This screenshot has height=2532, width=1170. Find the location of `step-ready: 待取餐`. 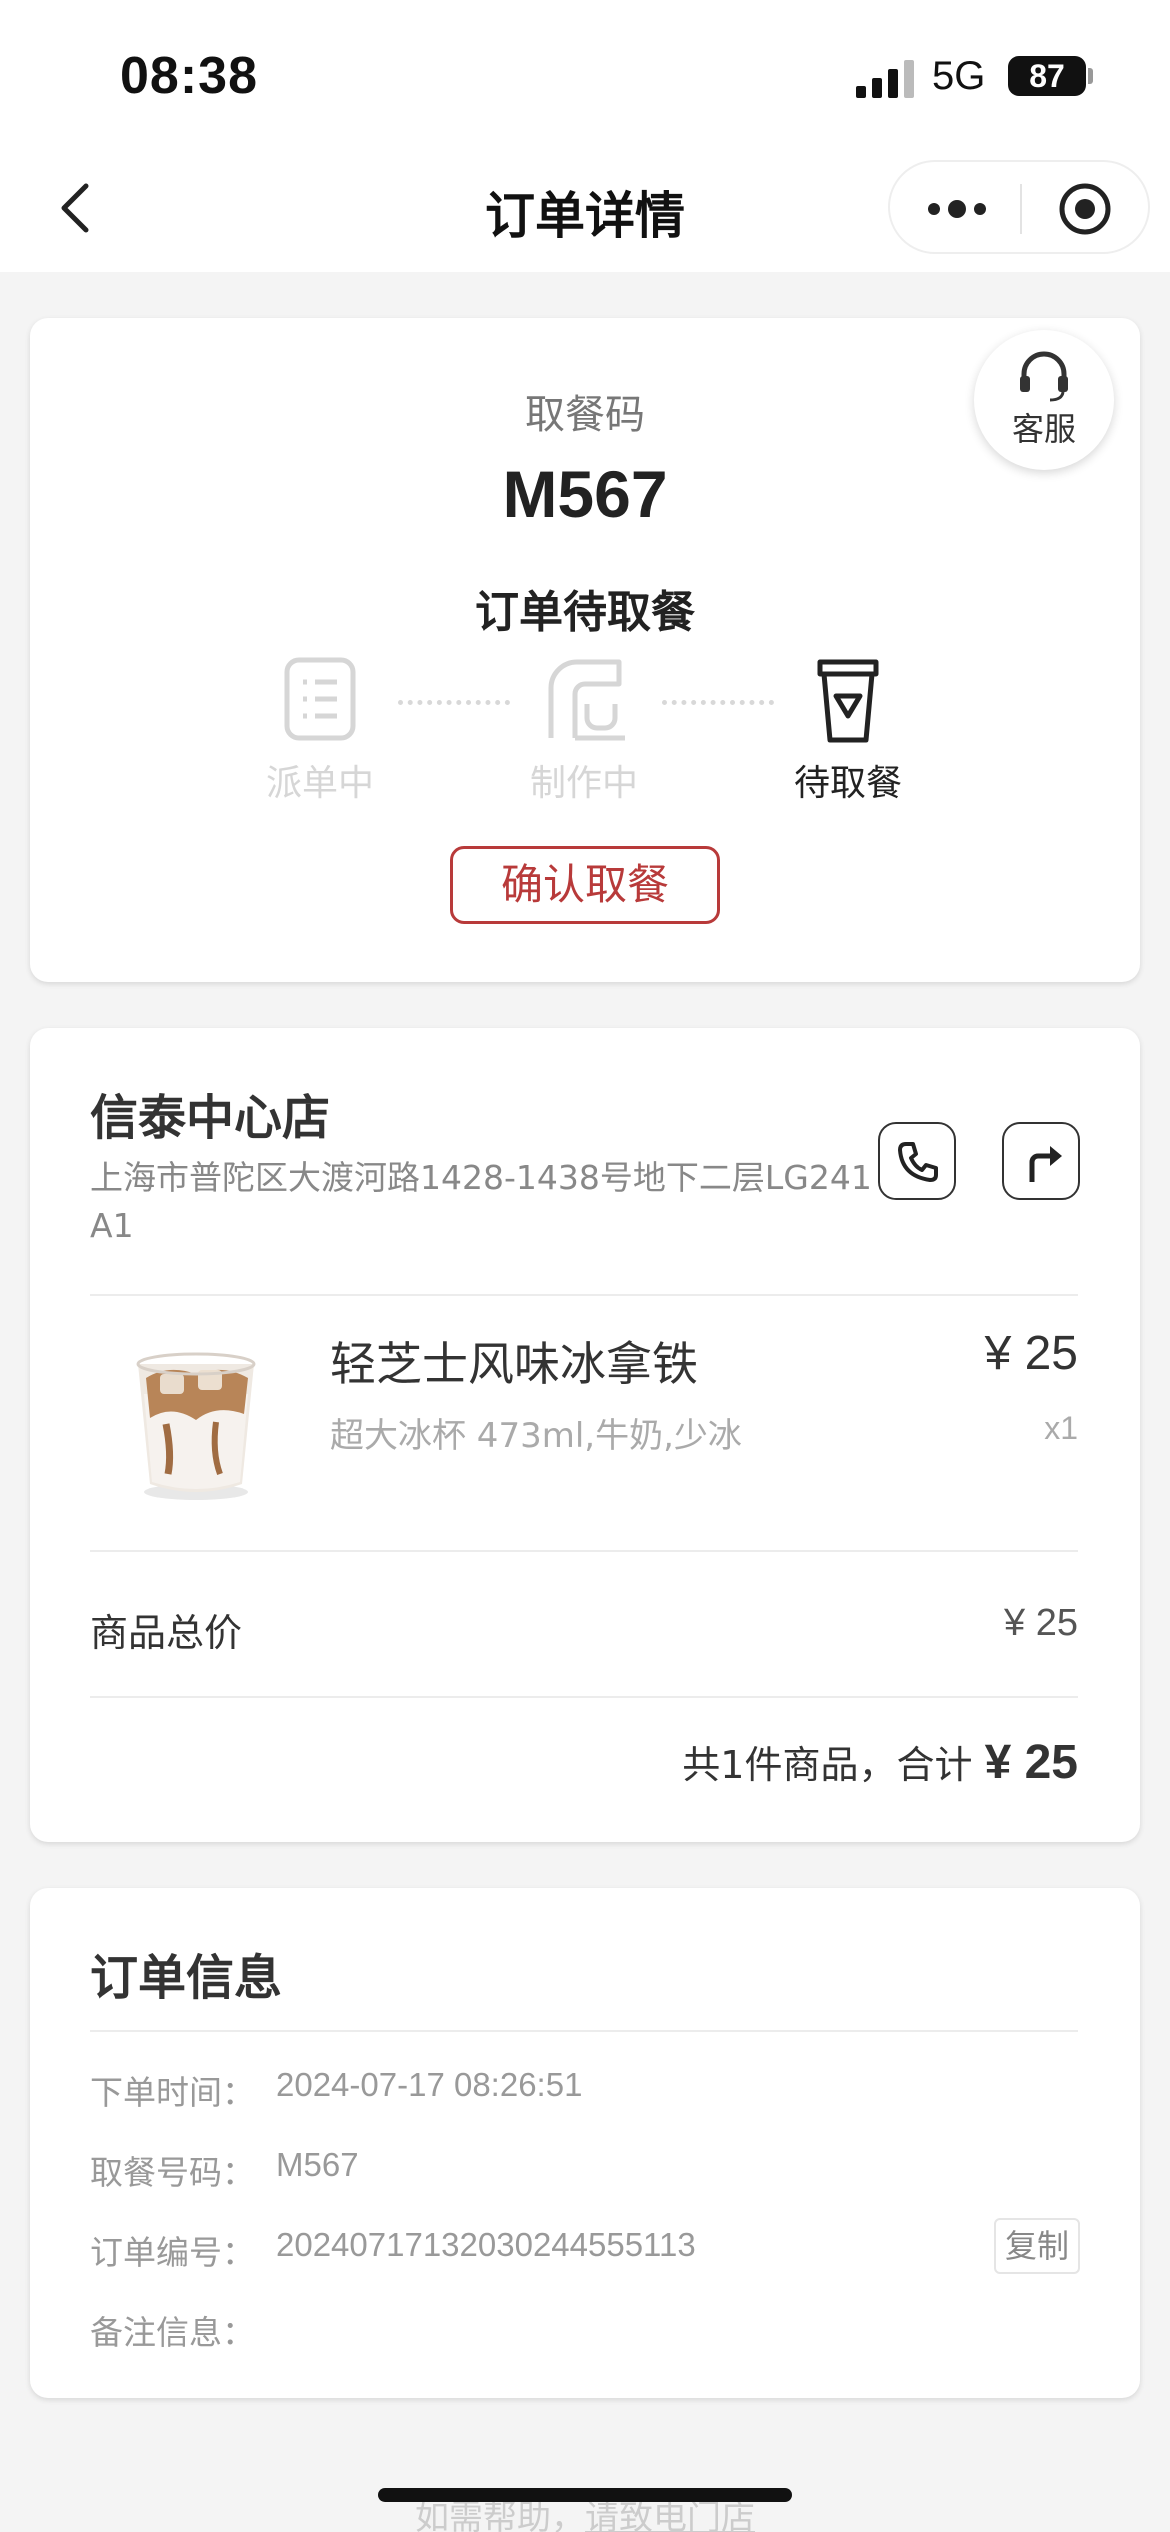

step-ready: 待取餐 is located at coordinates (848, 730).